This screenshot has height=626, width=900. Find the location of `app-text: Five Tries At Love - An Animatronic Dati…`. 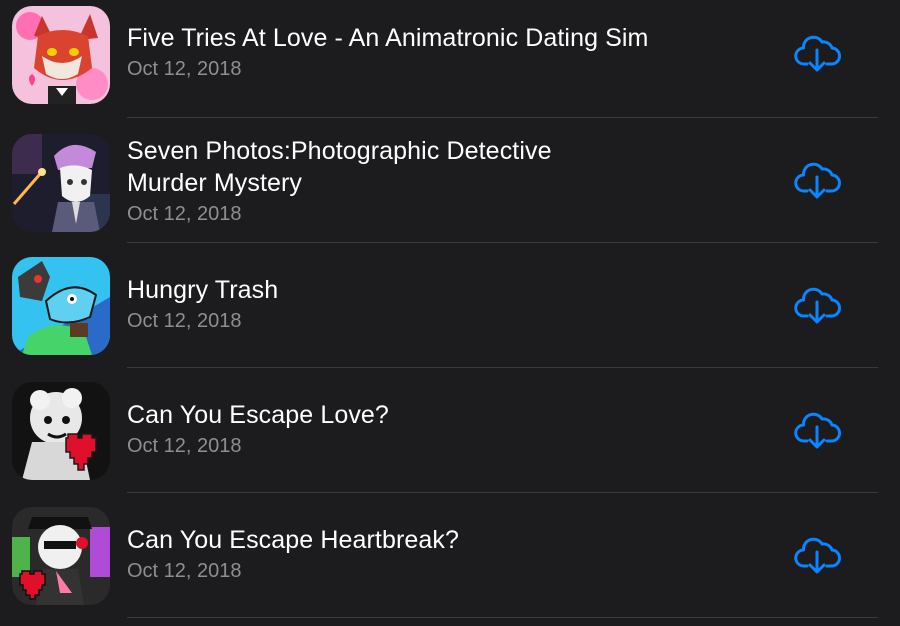

app-text: Five Tries At Love - An Animatronic Dati… is located at coordinates (437, 52).